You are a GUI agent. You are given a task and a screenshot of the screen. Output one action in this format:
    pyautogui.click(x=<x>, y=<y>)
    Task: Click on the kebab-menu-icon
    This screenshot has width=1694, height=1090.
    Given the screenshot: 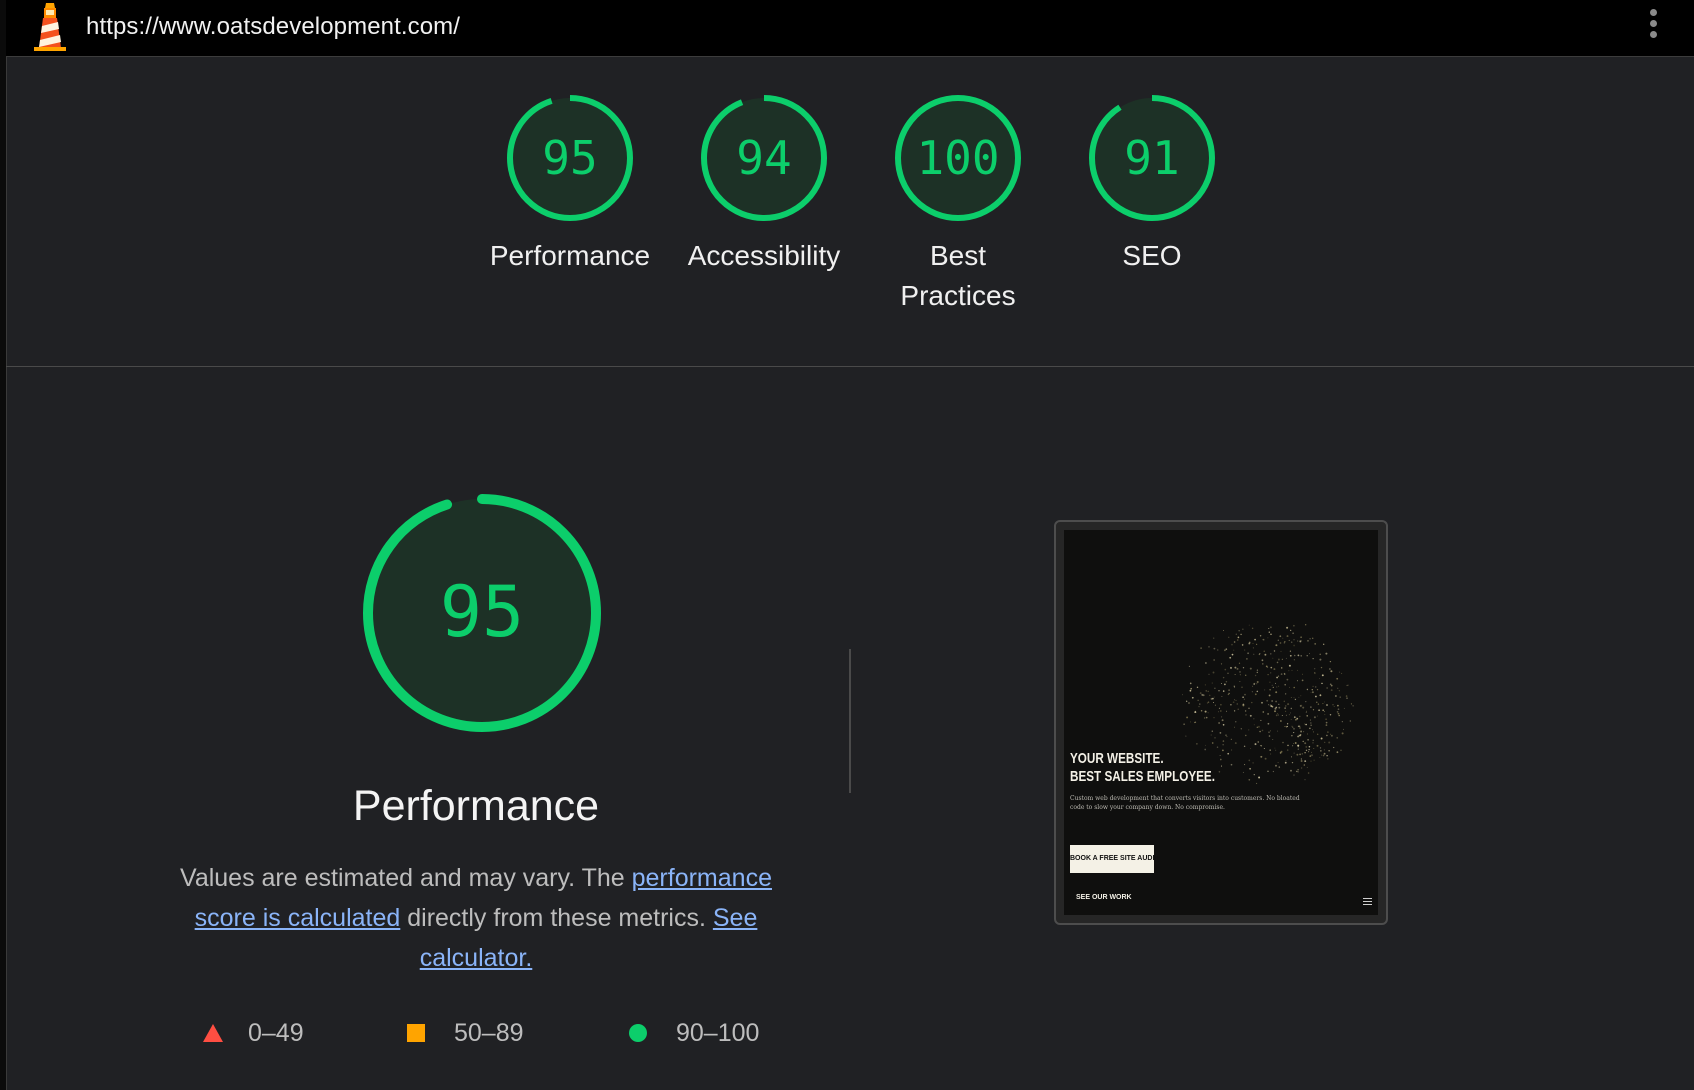 What is the action you would take?
    pyautogui.click(x=1653, y=27)
    